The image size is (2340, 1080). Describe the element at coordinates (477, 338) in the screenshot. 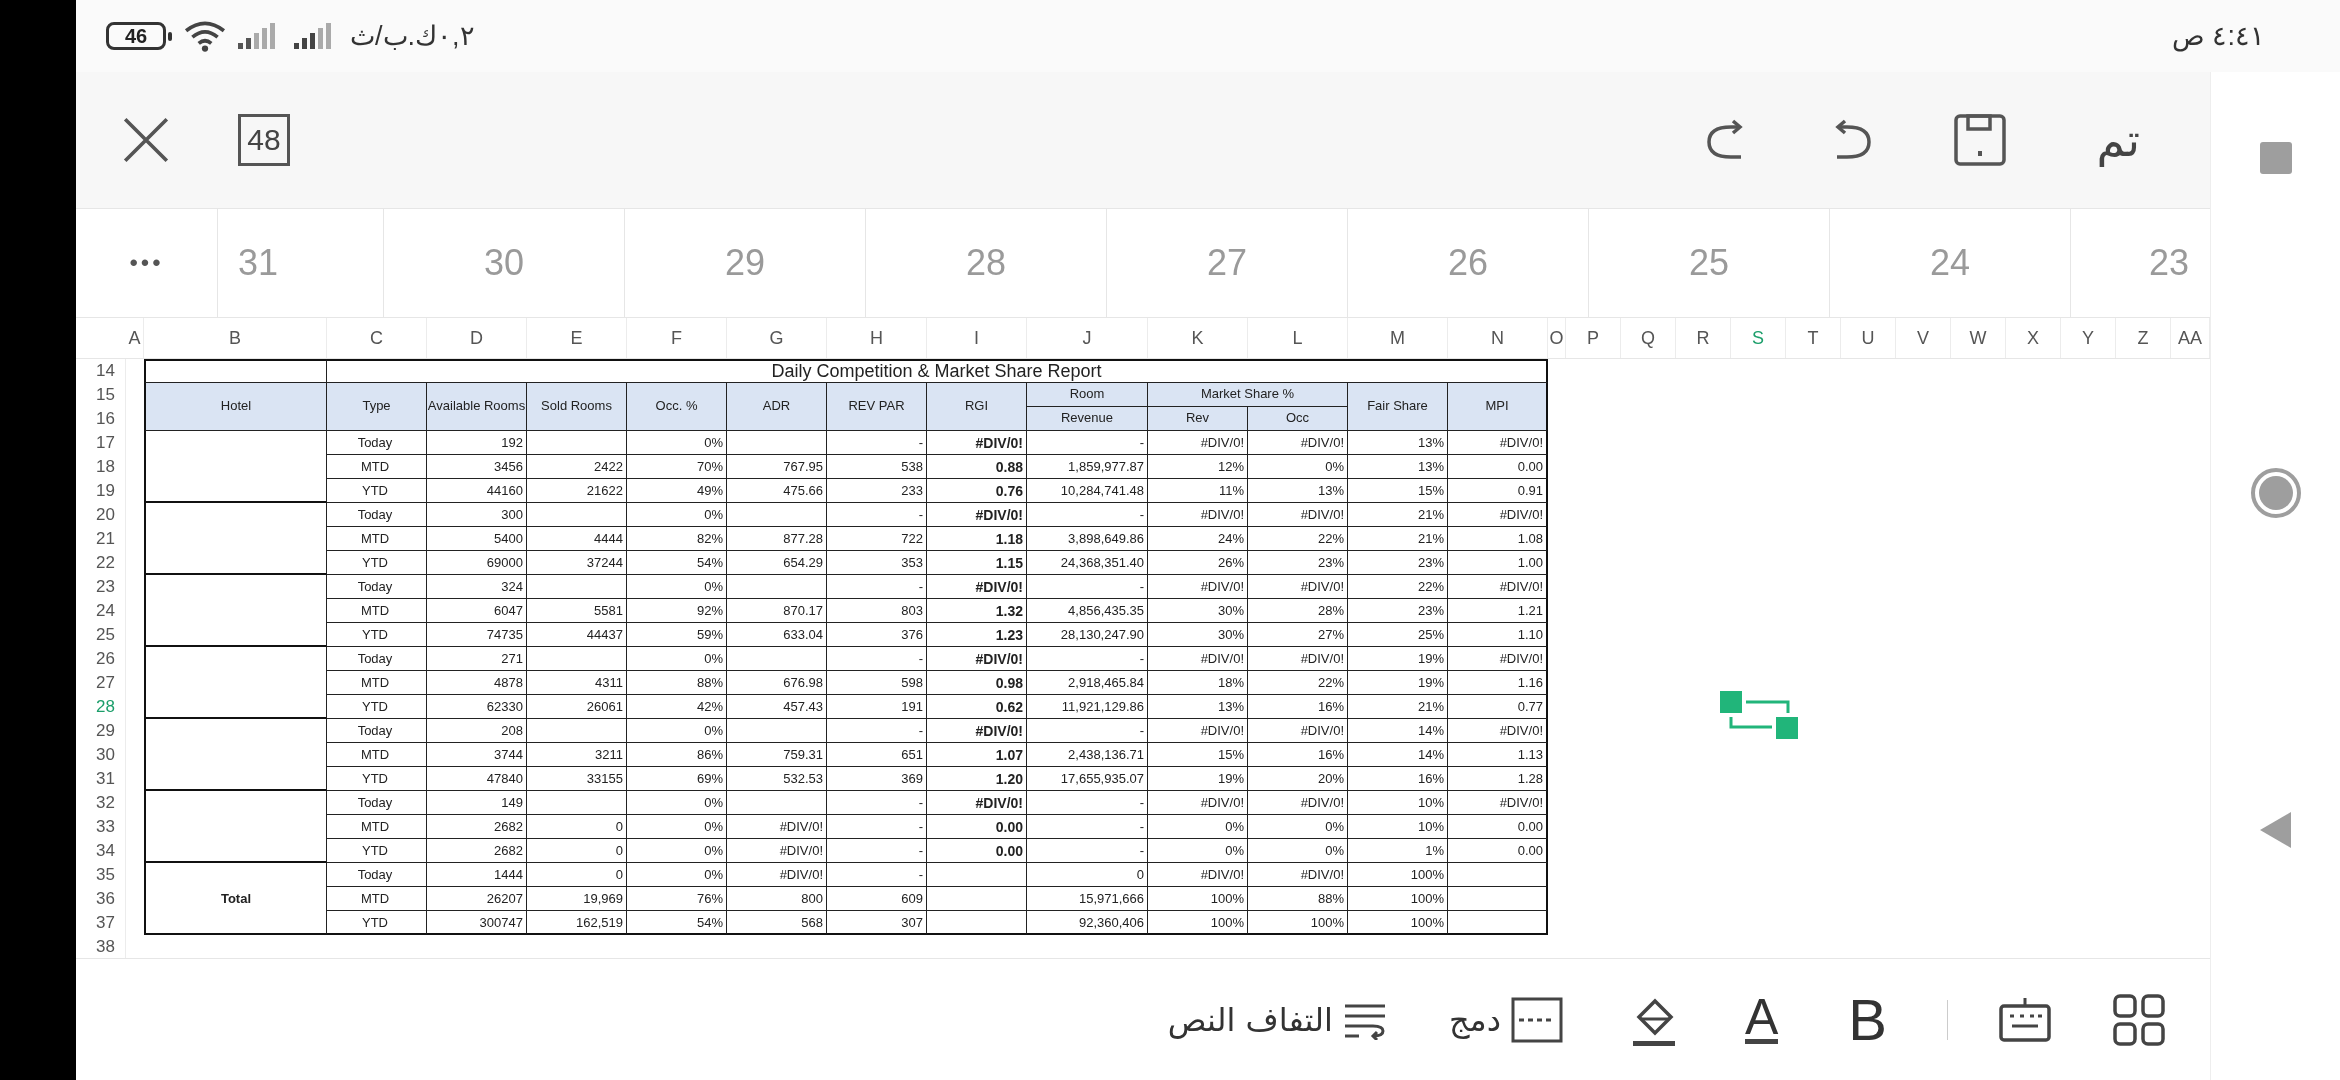

I see `column-header: D` at that location.